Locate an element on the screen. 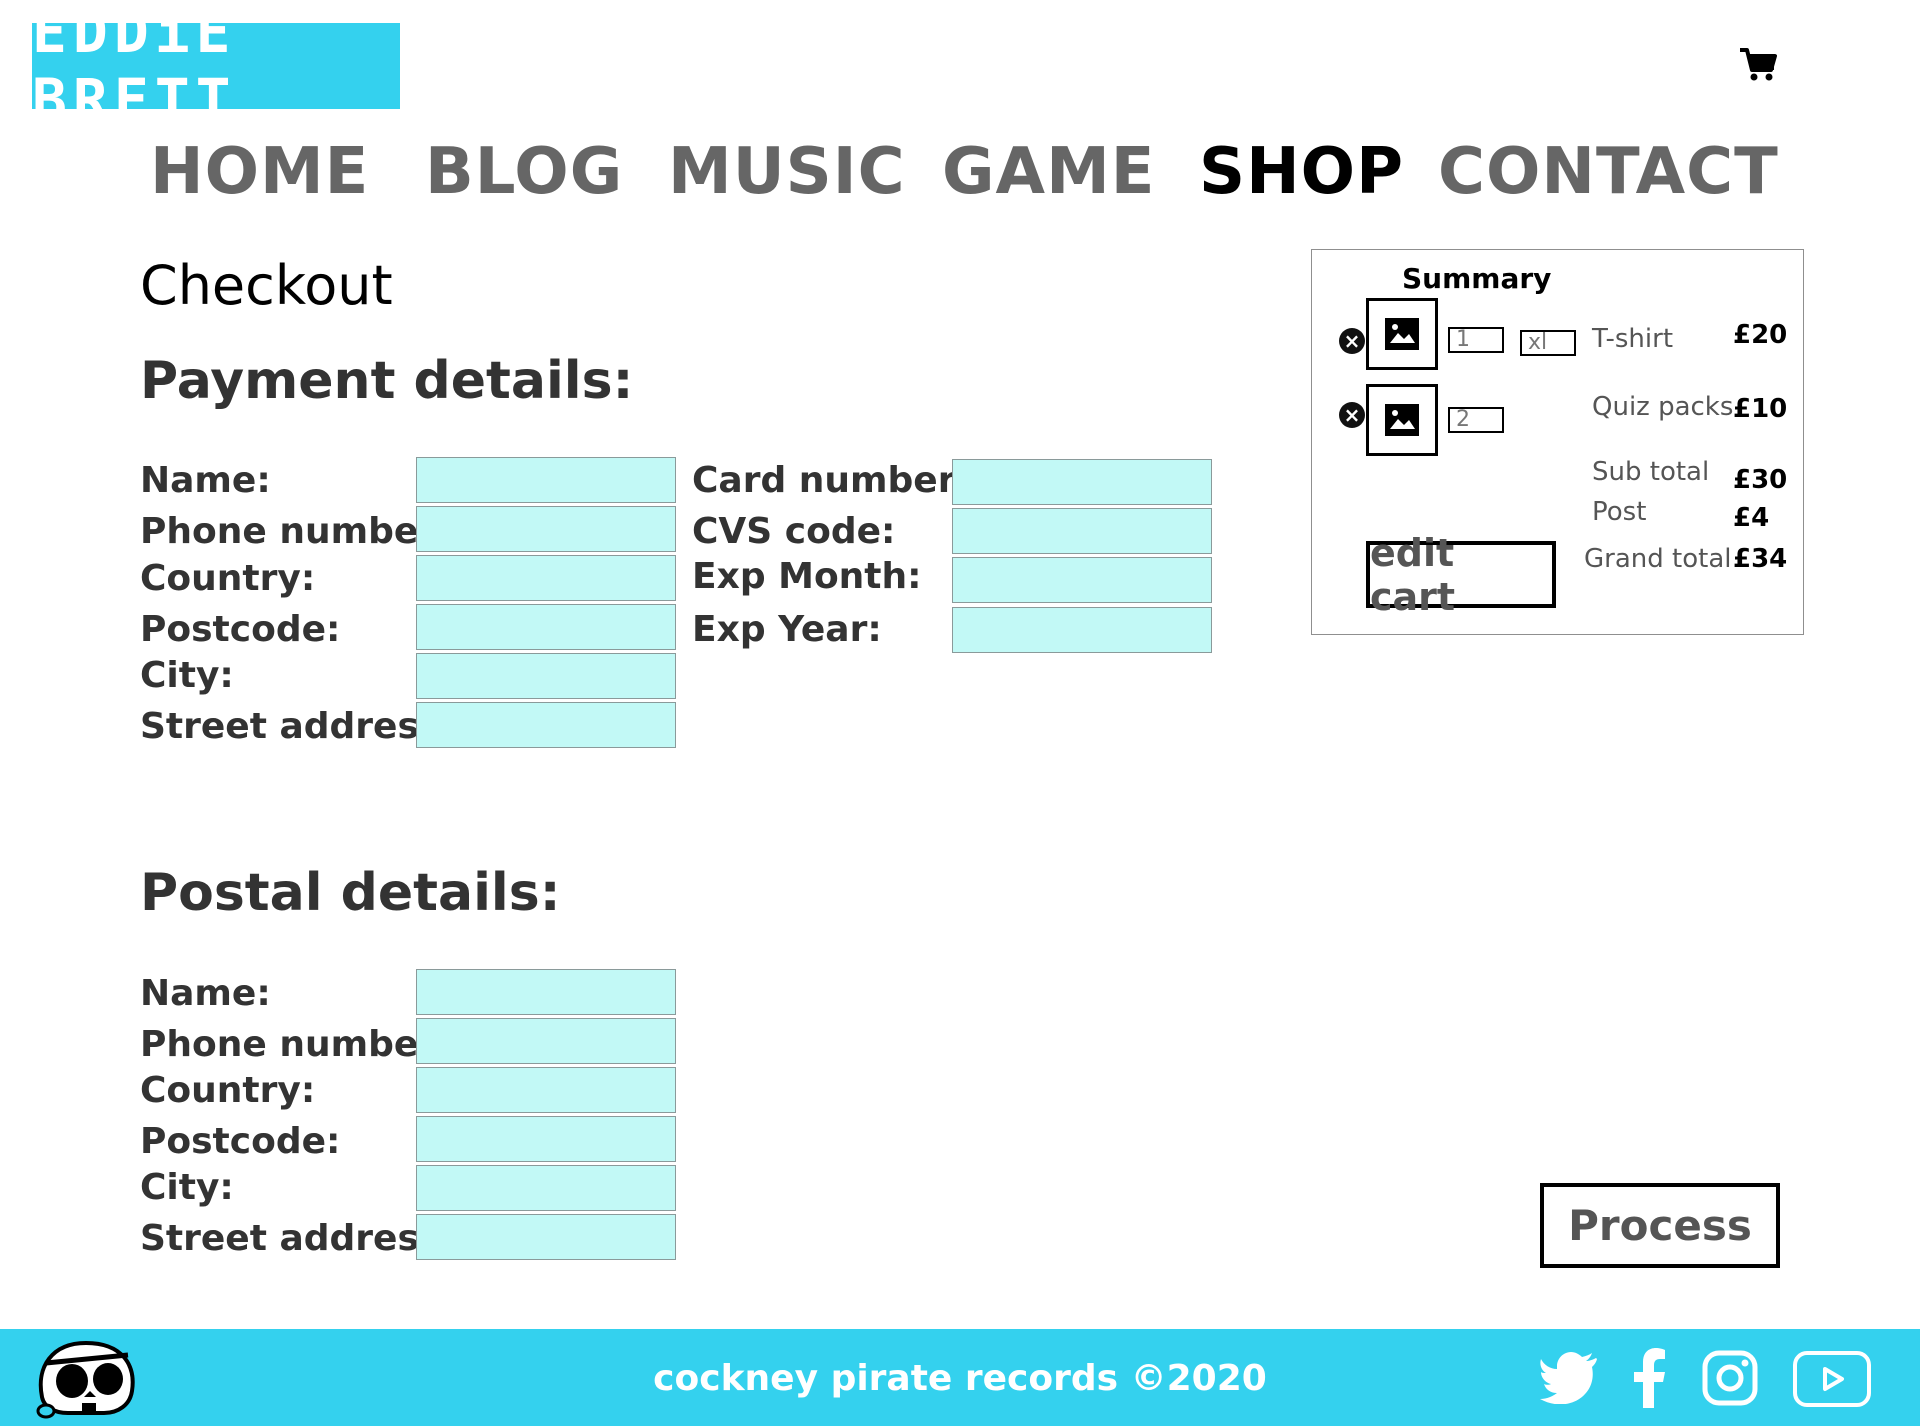  postal-street-field is located at coordinates (546, 1237).